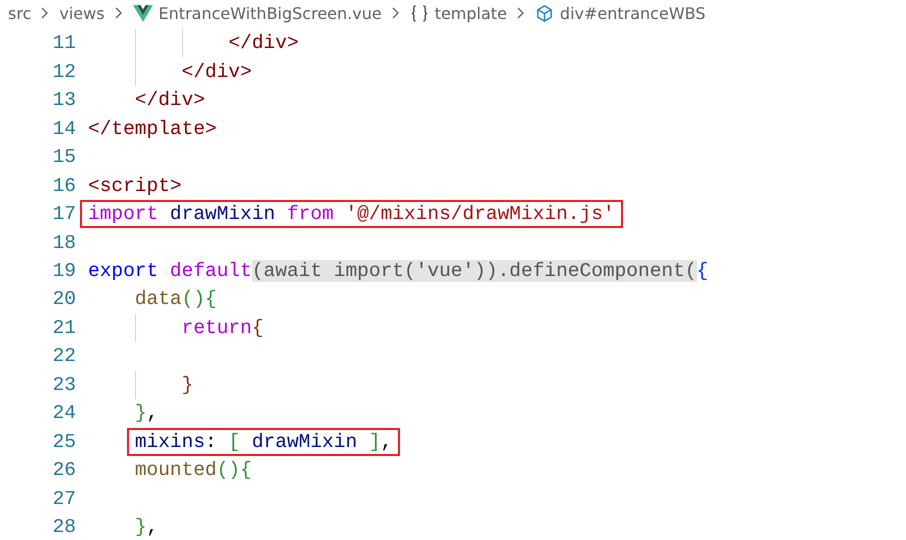 The image size is (906, 540). What do you see at coordinates (270, 13) in the screenshot?
I see `breadcrumb-item: EntranceWithBigScreen.vue` at bounding box center [270, 13].